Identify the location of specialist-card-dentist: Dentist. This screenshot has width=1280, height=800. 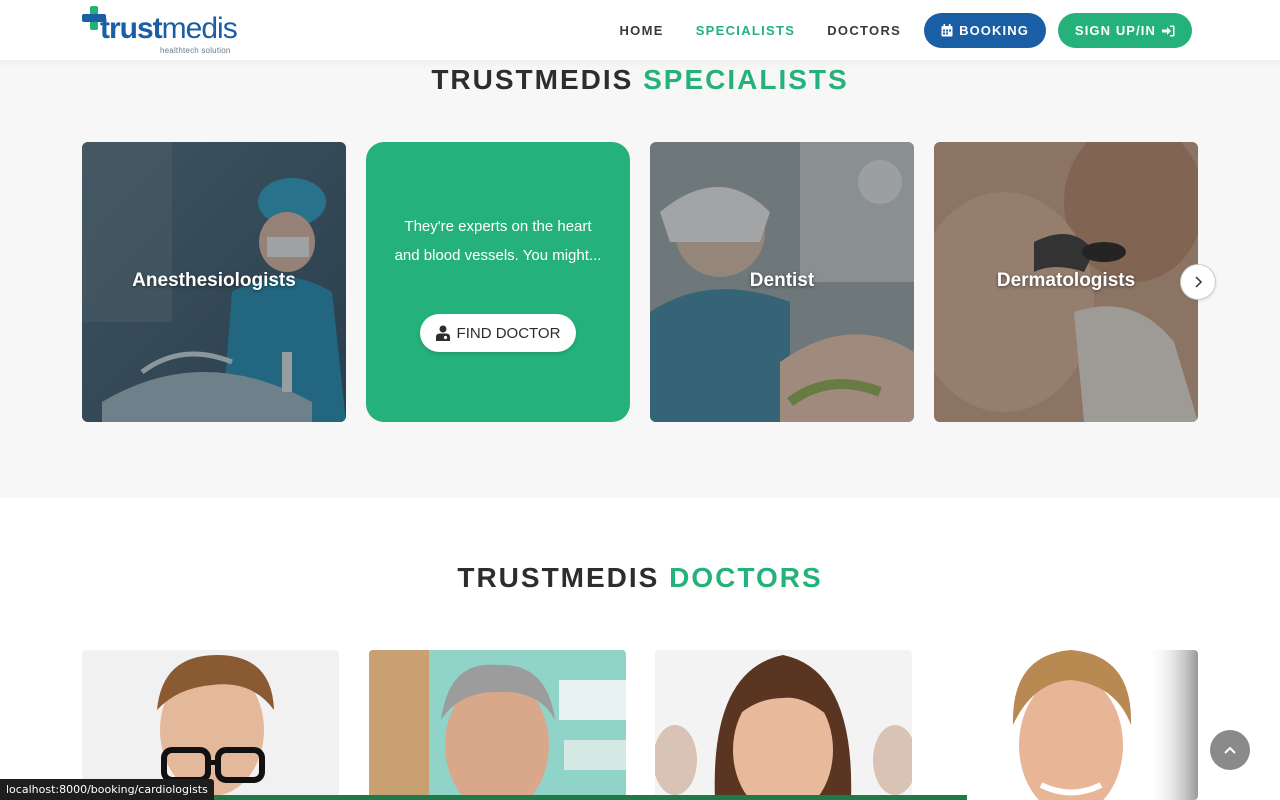
(782, 282).